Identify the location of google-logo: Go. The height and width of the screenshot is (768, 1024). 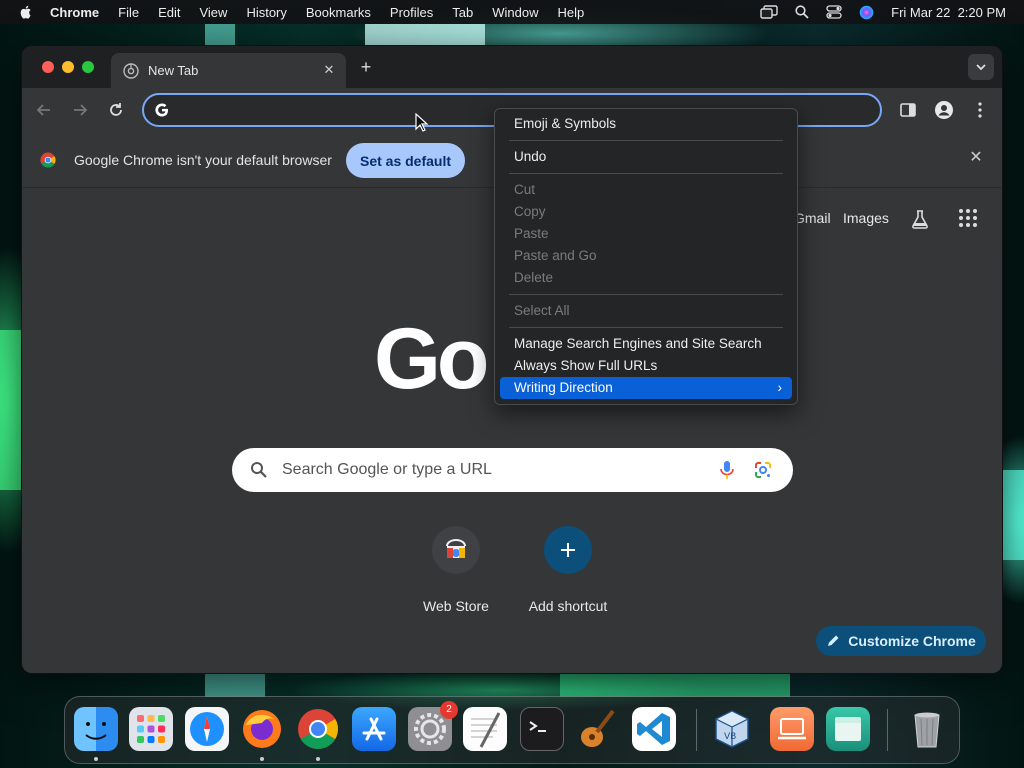
(431, 359).